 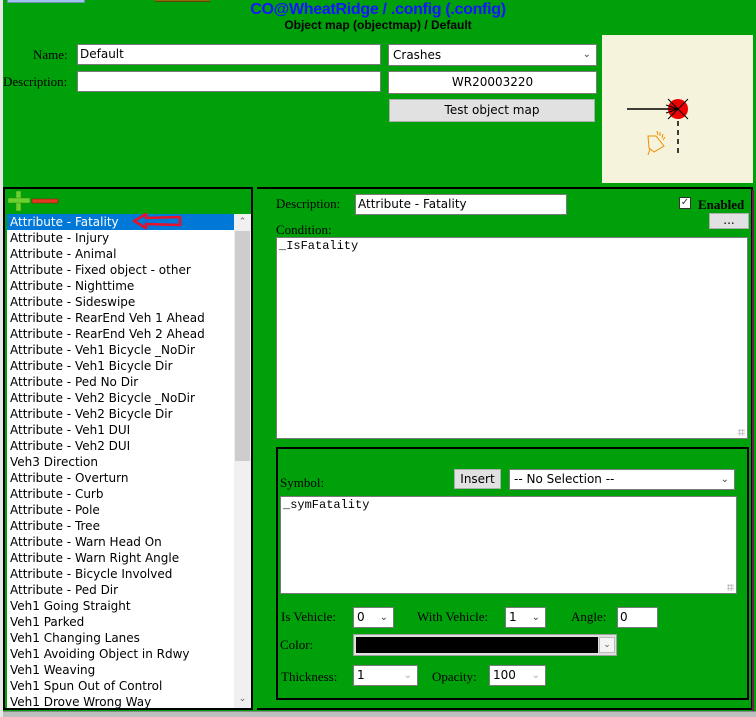 I want to click on list-item: Veh1 Drove Wrong Way, so click(x=129, y=701).